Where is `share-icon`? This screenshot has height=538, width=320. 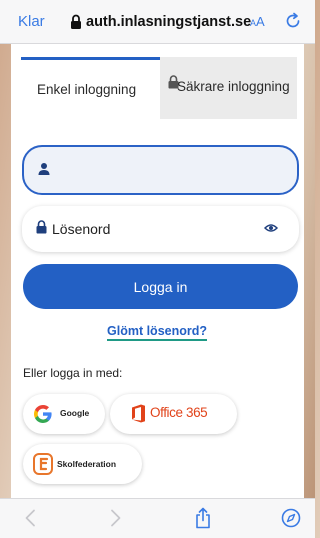 share-icon is located at coordinates (203, 518).